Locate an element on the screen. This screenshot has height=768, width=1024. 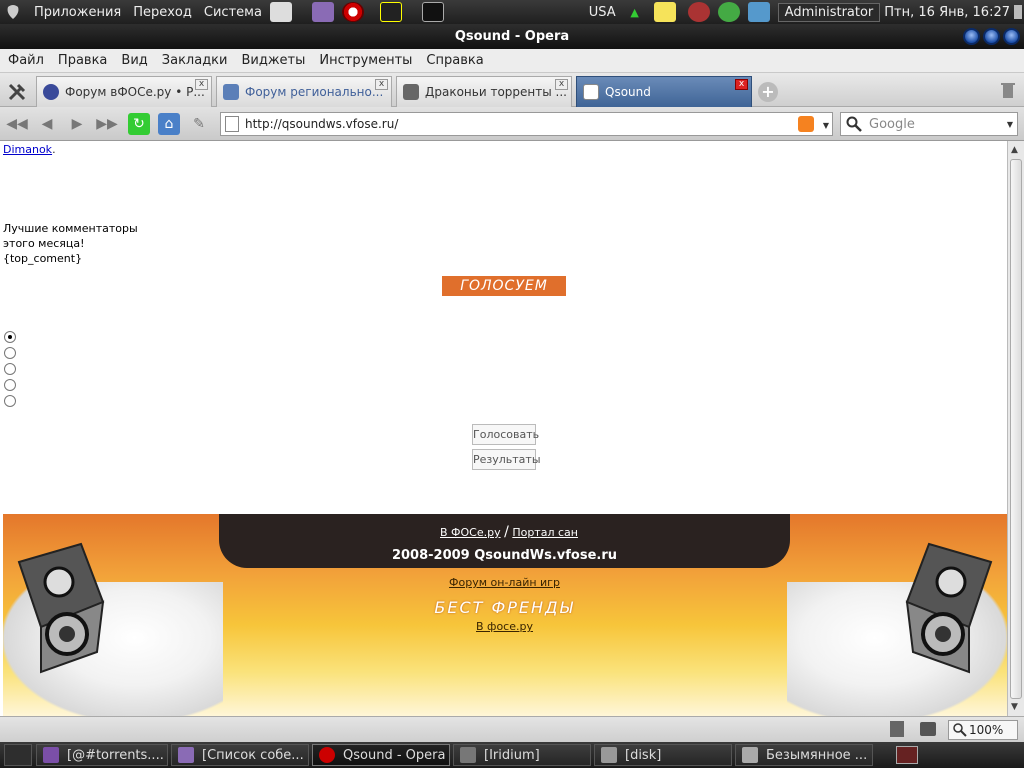
menu-bookmarks: Закладки is located at coordinates (195, 60).